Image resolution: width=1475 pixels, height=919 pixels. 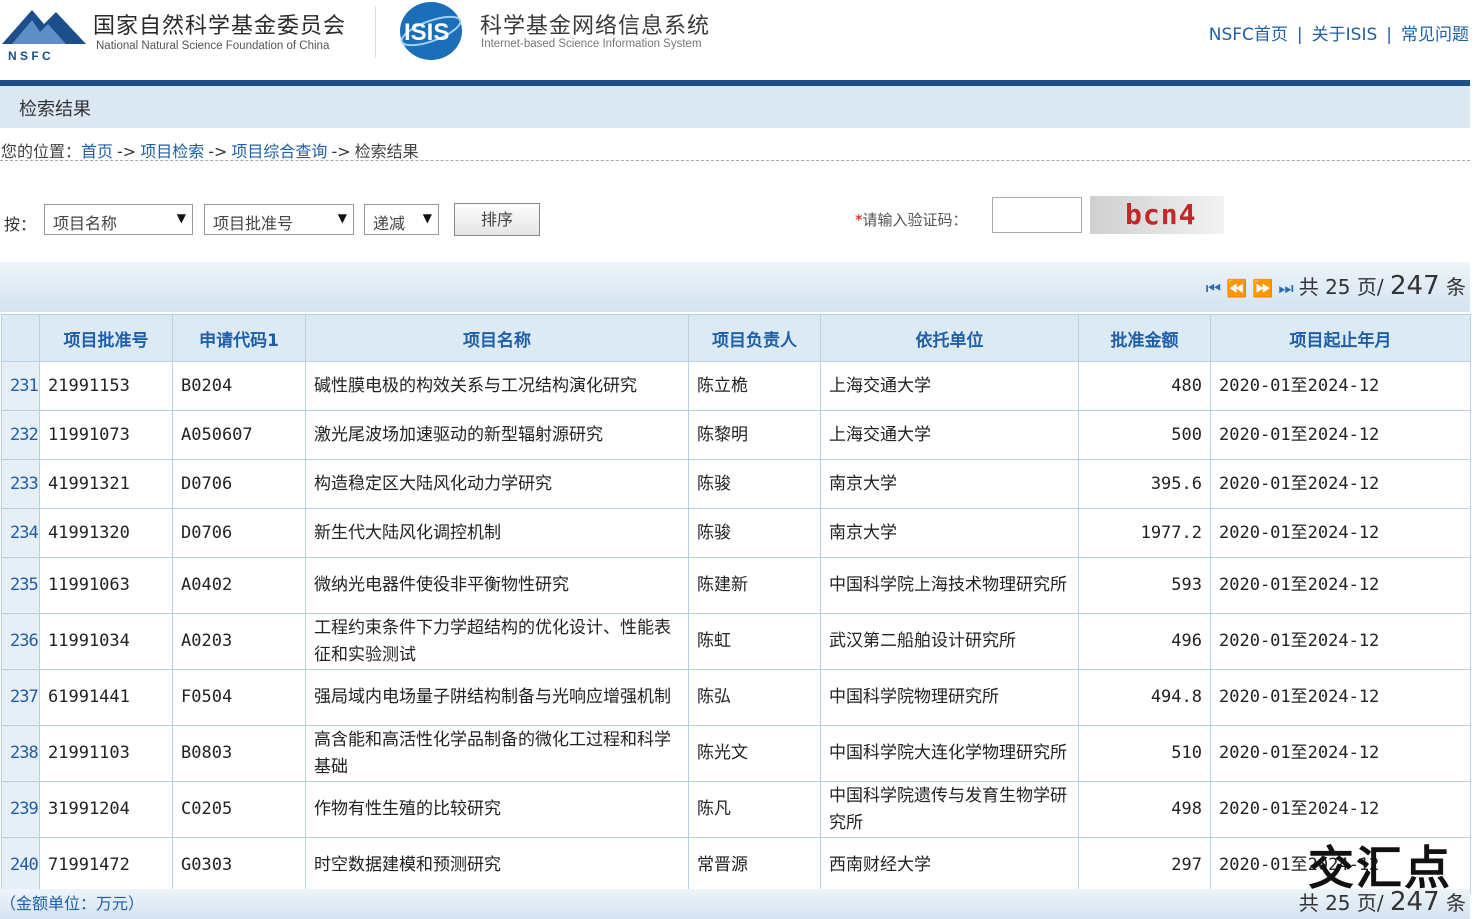 What do you see at coordinates (239, 865) in the screenshot?
I see `application-code: G0303` at bounding box center [239, 865].